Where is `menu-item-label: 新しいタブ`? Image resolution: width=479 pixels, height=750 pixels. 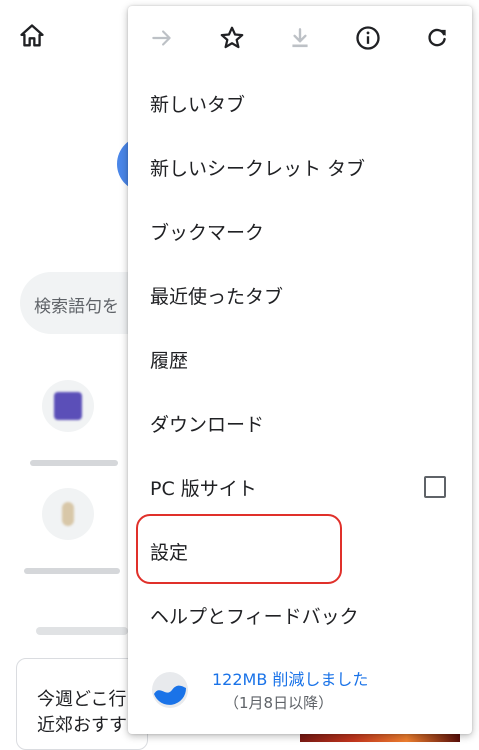 menu-item-label: 新しいタブ is located at coordinates (198, 105).